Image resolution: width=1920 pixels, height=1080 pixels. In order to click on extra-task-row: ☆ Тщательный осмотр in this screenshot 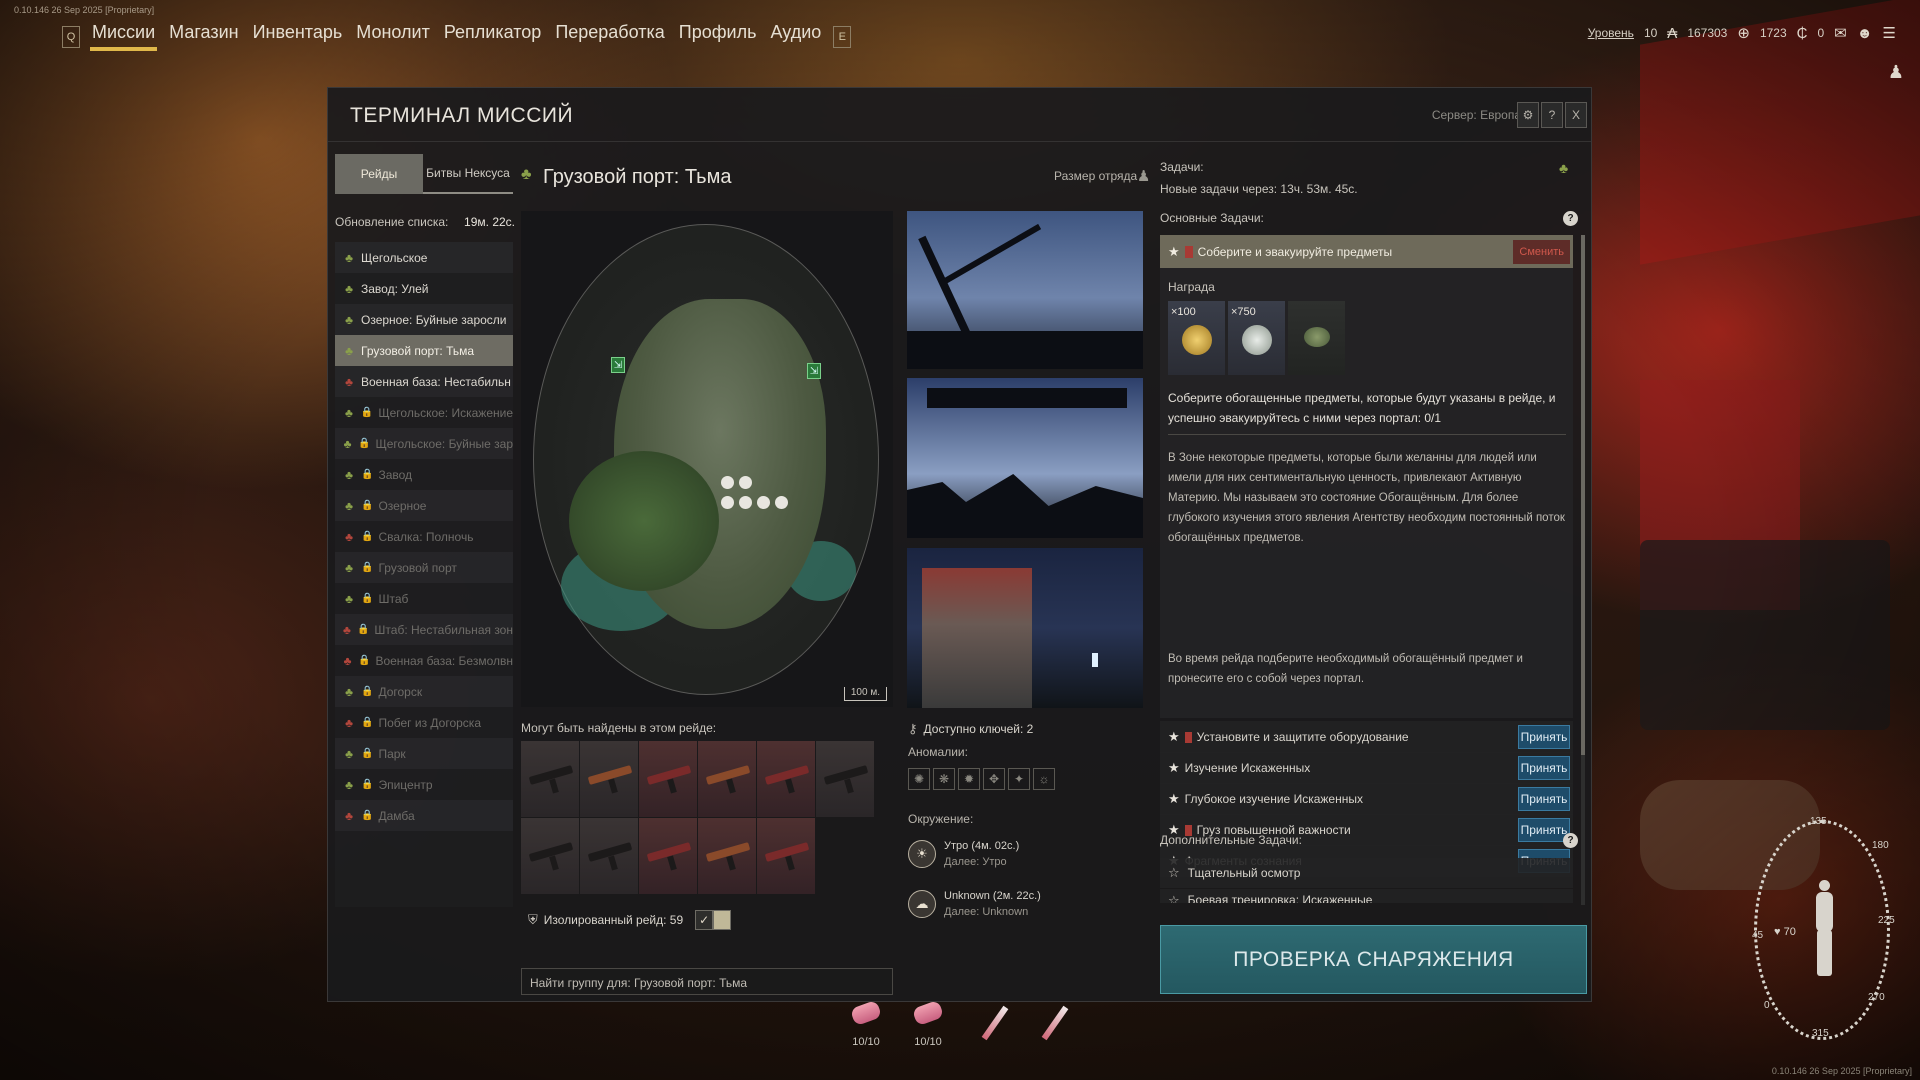, I will do `click(1366, 873)`.